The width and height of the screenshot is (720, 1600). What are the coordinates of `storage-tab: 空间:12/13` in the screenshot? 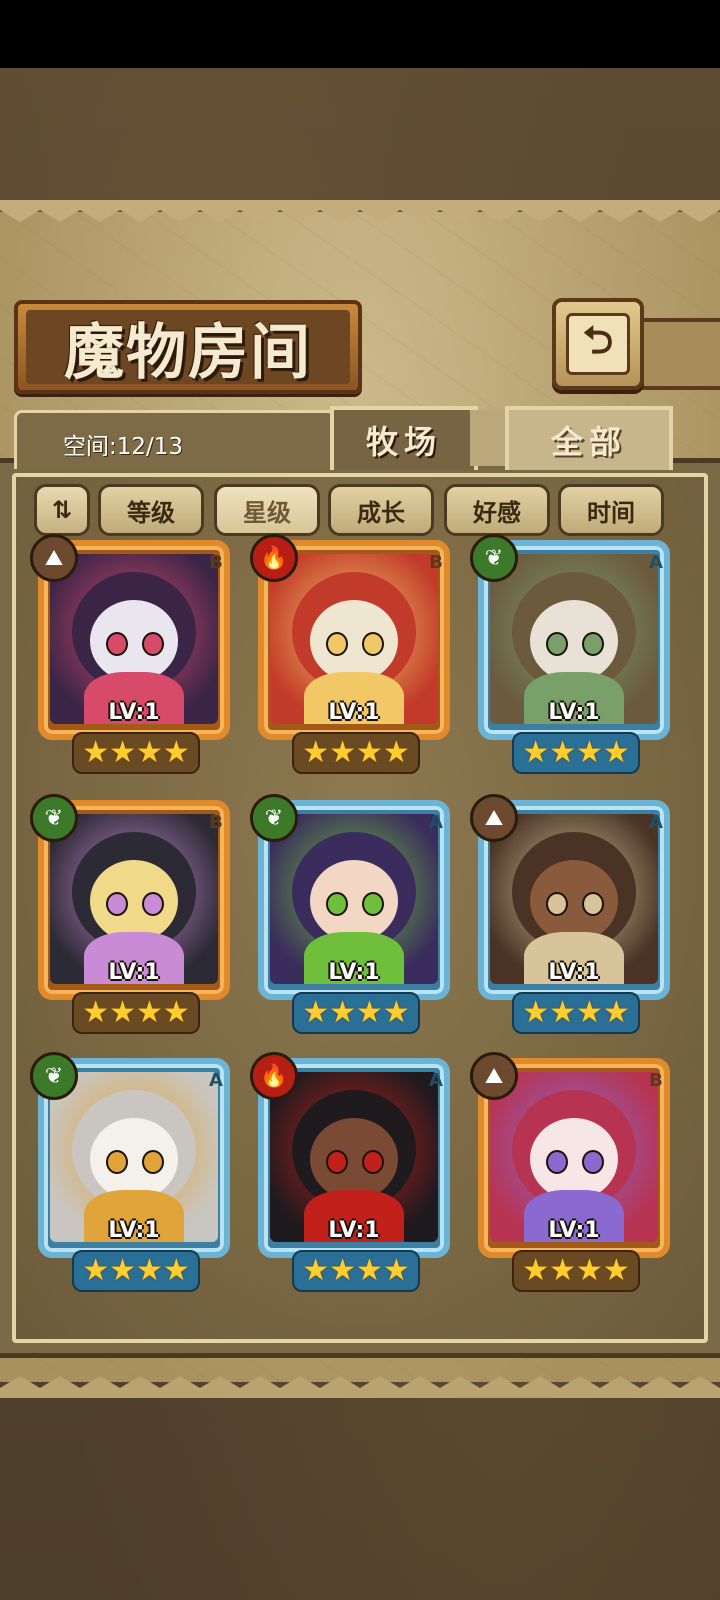 It's located at (175, 439).